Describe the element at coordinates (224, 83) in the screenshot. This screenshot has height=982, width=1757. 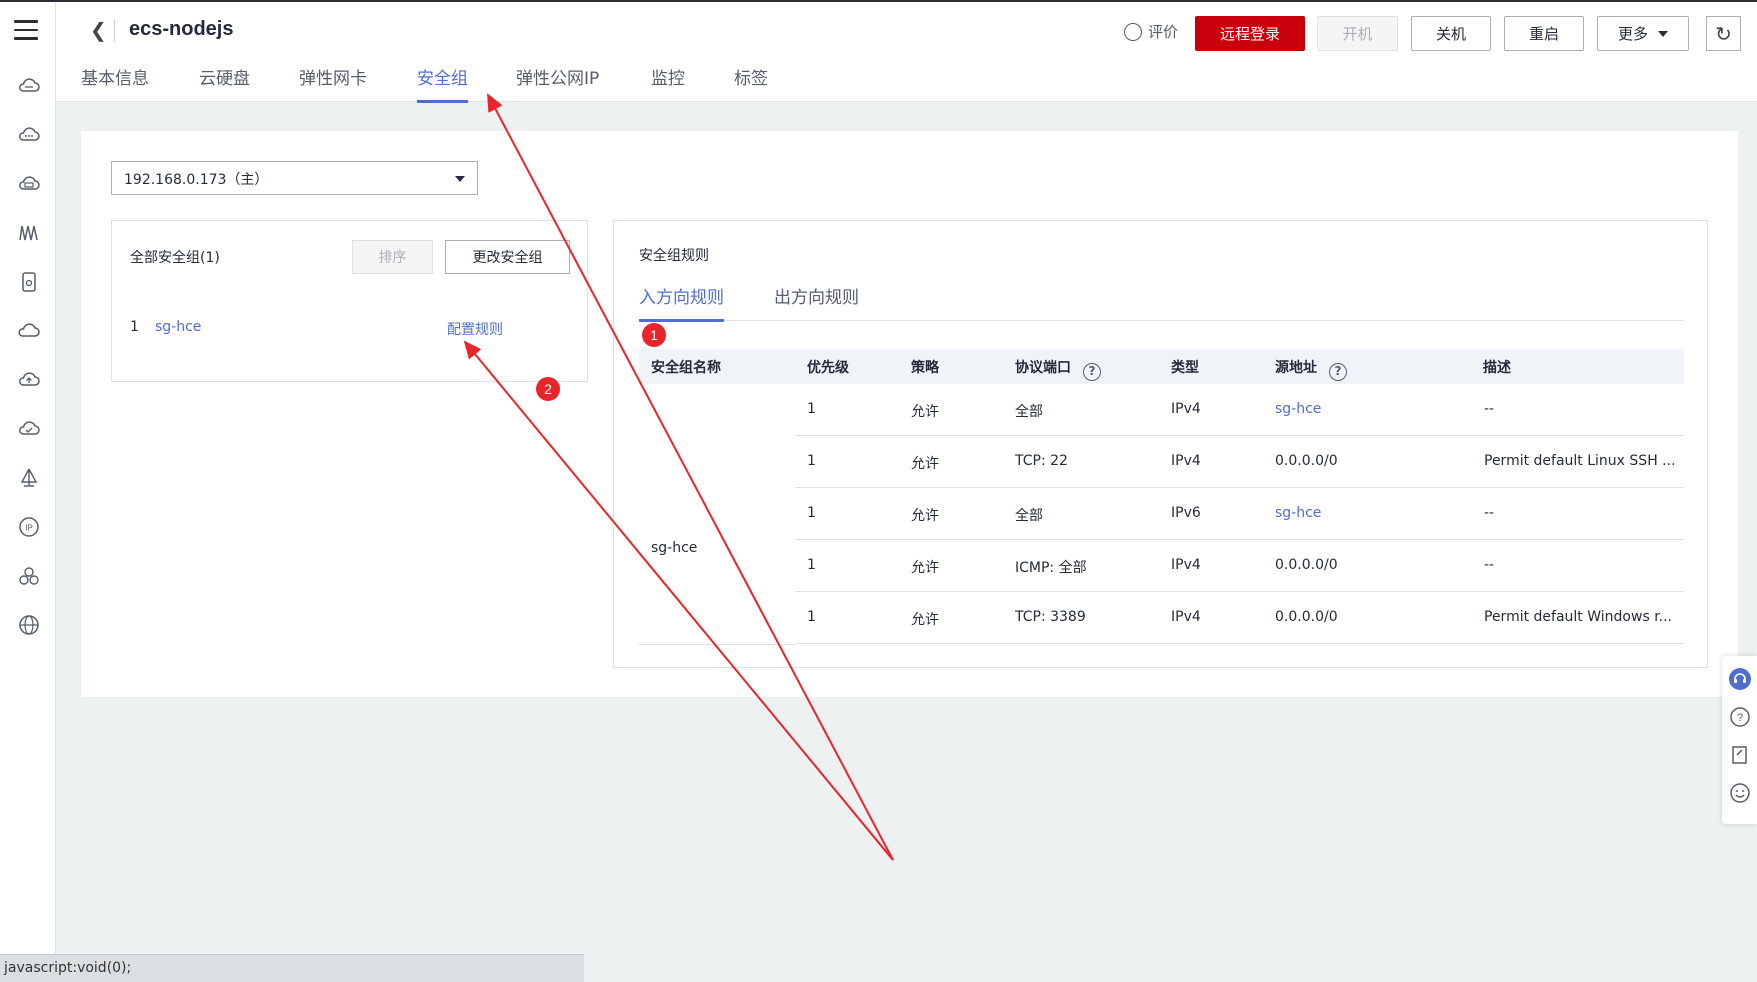
I see `tab-cloud-disk: 云硬盘` at that location.